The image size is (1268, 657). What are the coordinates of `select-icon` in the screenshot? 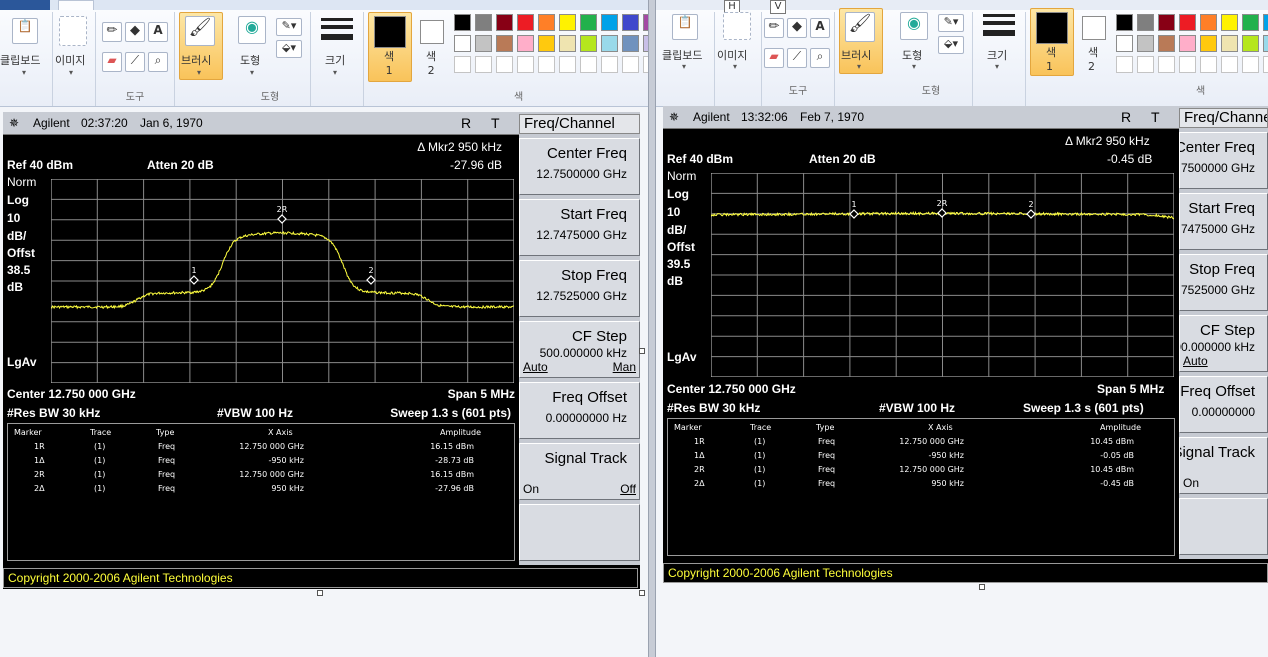 It's located at (737, 26).